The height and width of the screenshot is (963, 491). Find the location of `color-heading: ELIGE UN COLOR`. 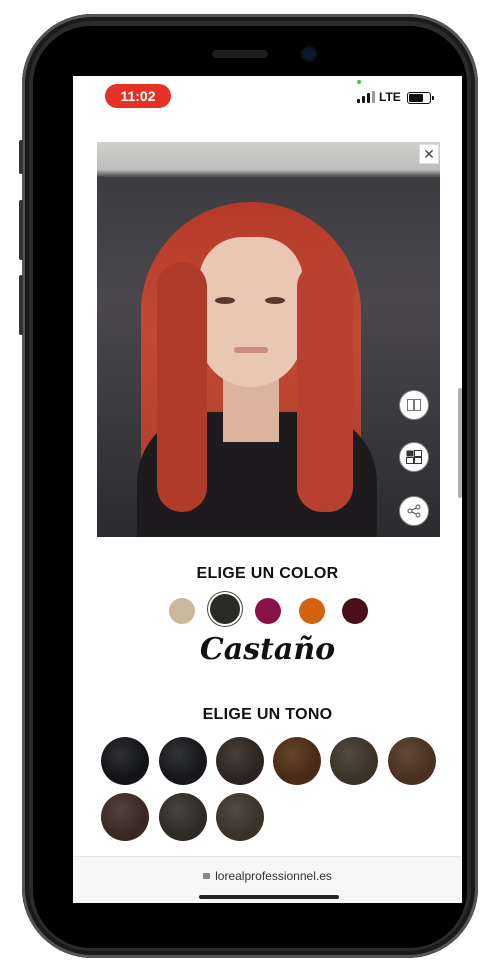

color-heading: ELIGE UN COLOR is located at coordinates (267, 573).